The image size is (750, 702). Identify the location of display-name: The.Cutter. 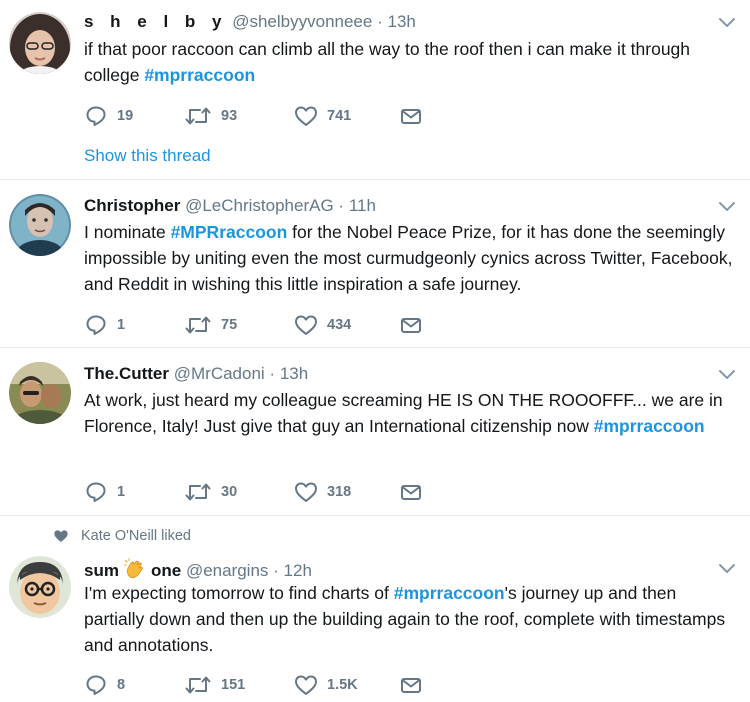
(126, 373).